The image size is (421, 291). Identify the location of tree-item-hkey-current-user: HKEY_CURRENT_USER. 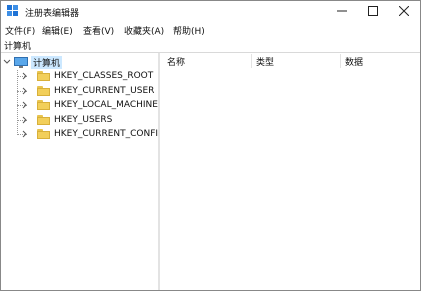
(87, 91).